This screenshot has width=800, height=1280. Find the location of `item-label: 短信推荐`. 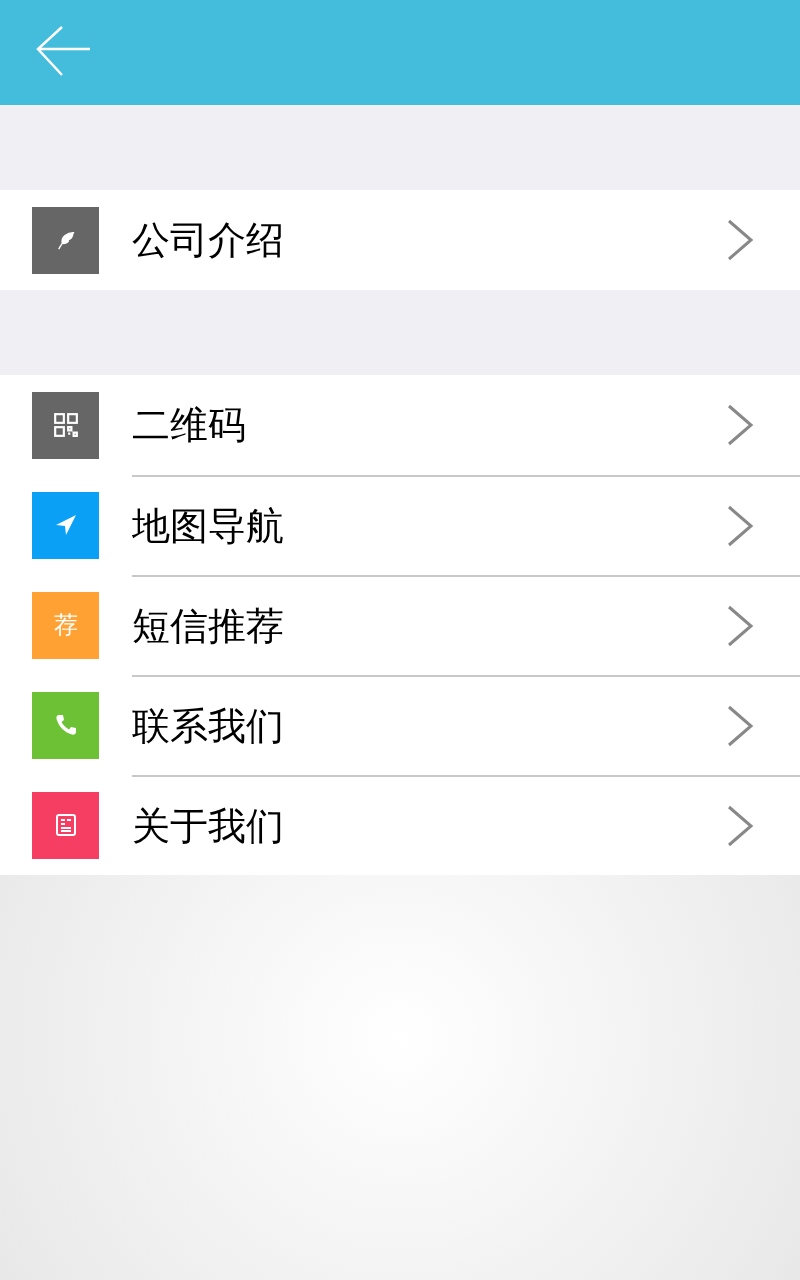

item-label: 短信推荐 is located at coordinates (208, 626).